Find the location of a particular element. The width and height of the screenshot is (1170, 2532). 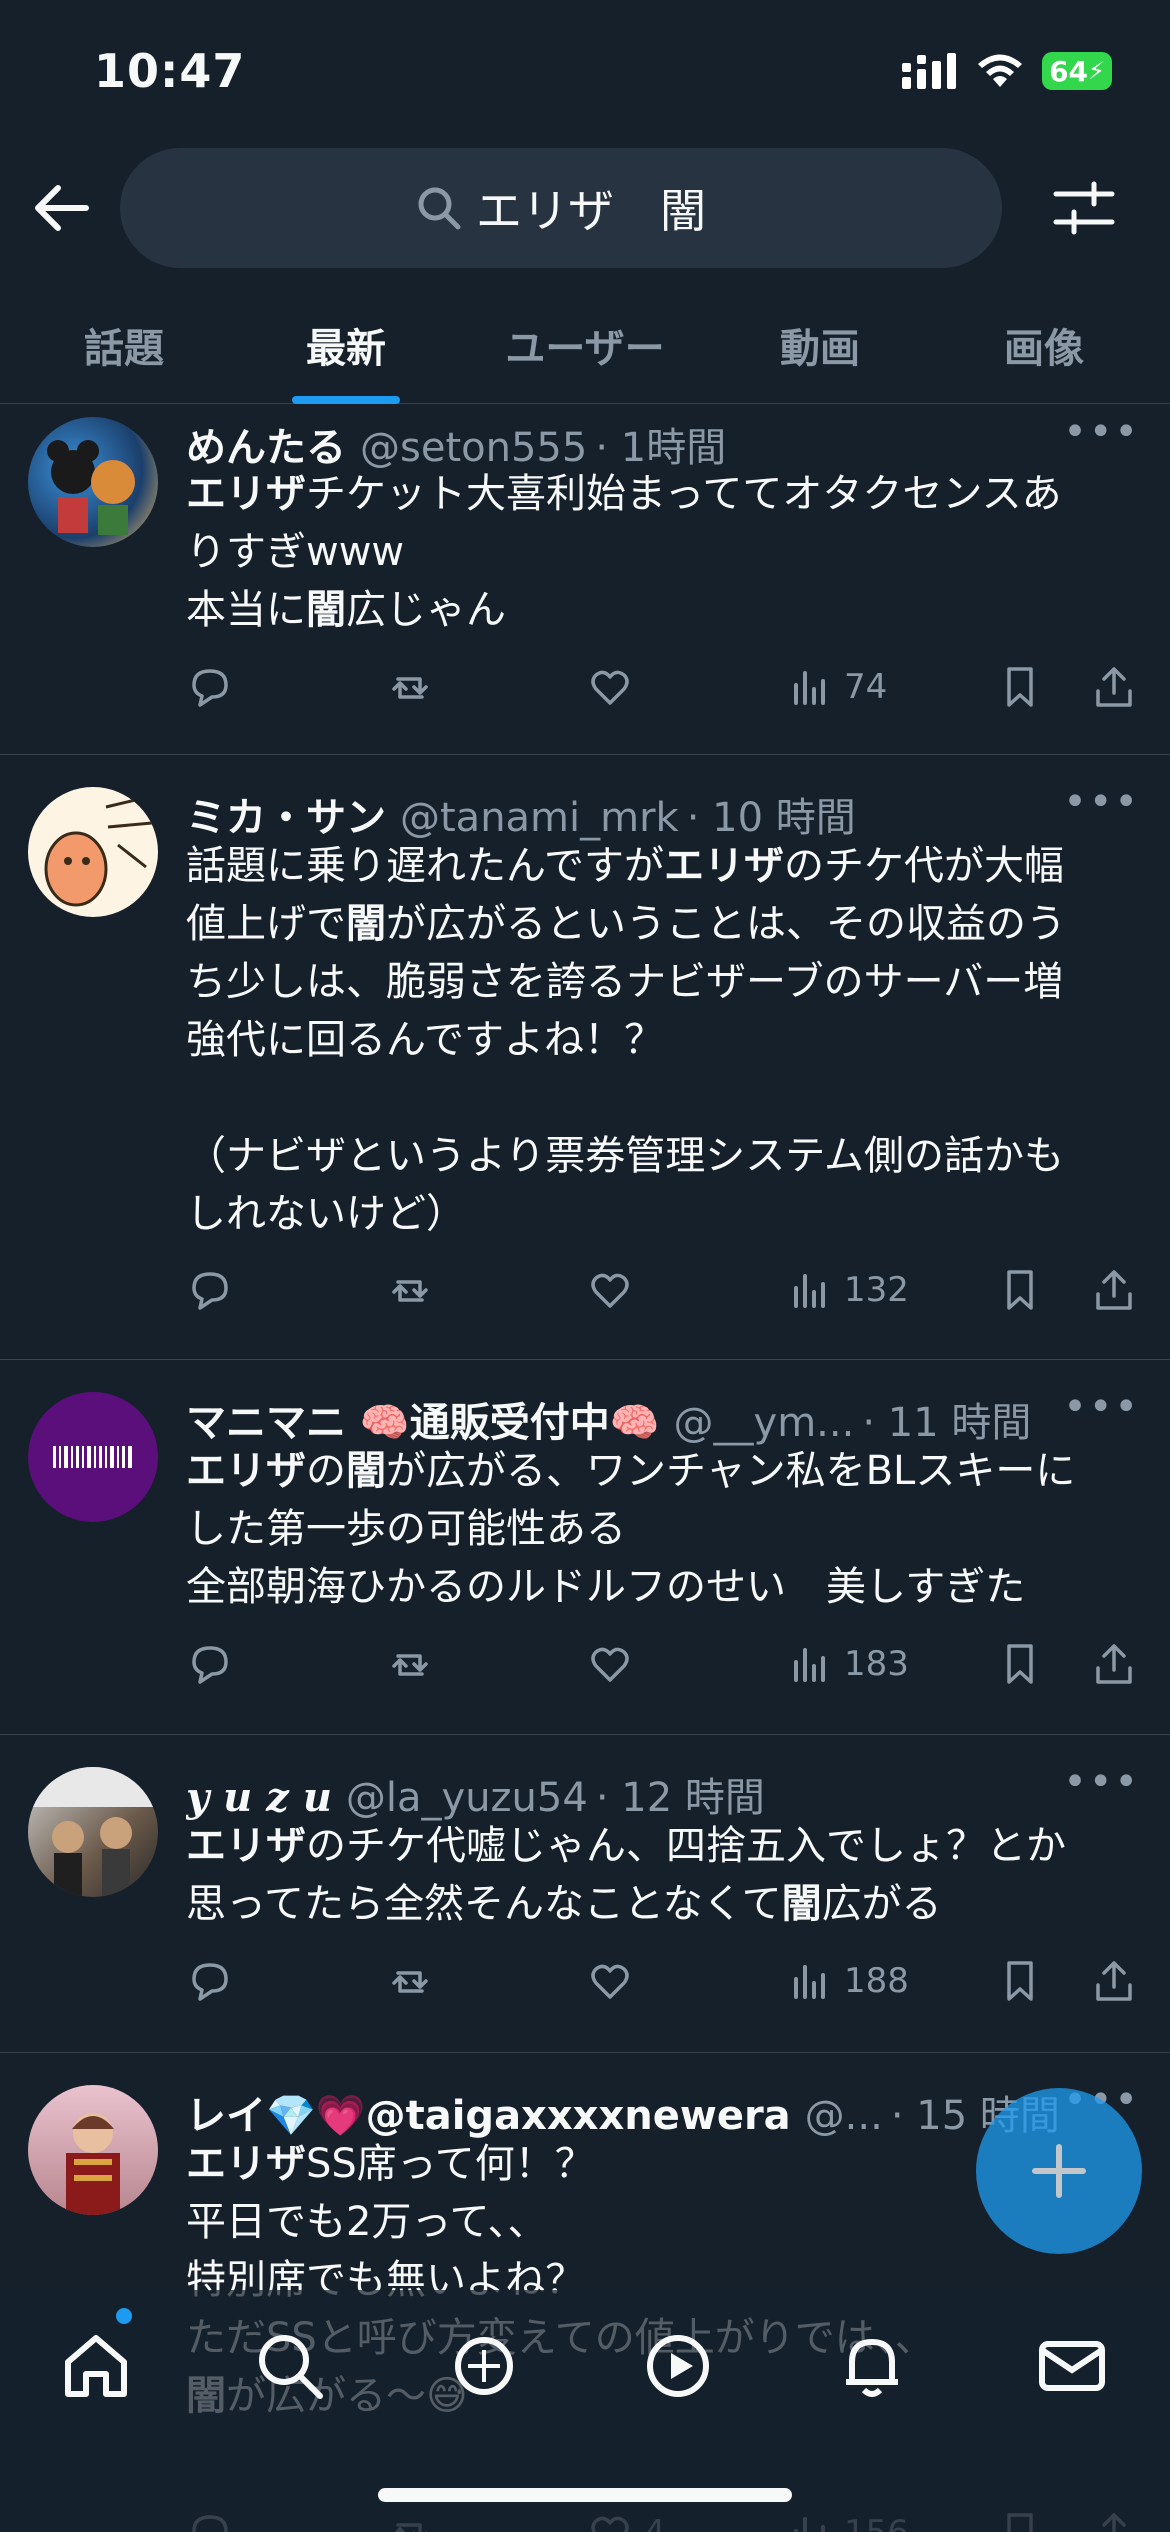

cellular-signal-icon is located at coordinates (929, 71).